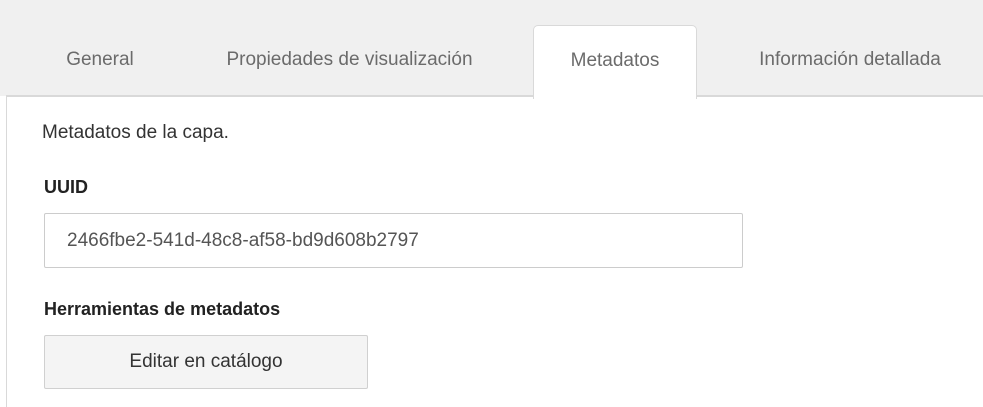 The height and width of the screenshot is (407, 983). I want to click on edit-in-catalog-button: Editar en catálogo, so click(206, 362).